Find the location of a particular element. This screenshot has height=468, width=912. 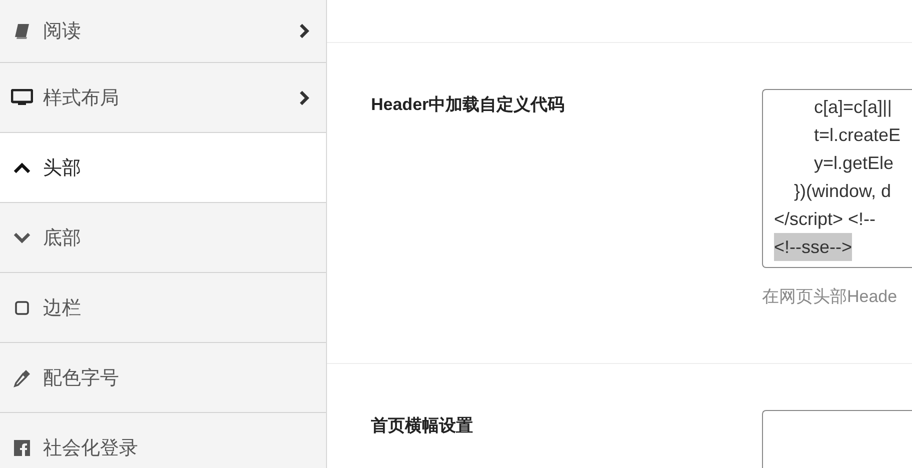

sidebar-item: 头部 is located at coordinates (163, 168).